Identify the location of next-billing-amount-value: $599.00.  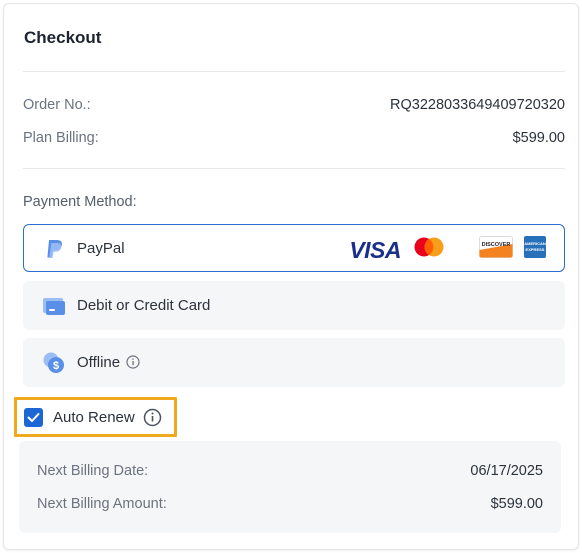
(516, 504).